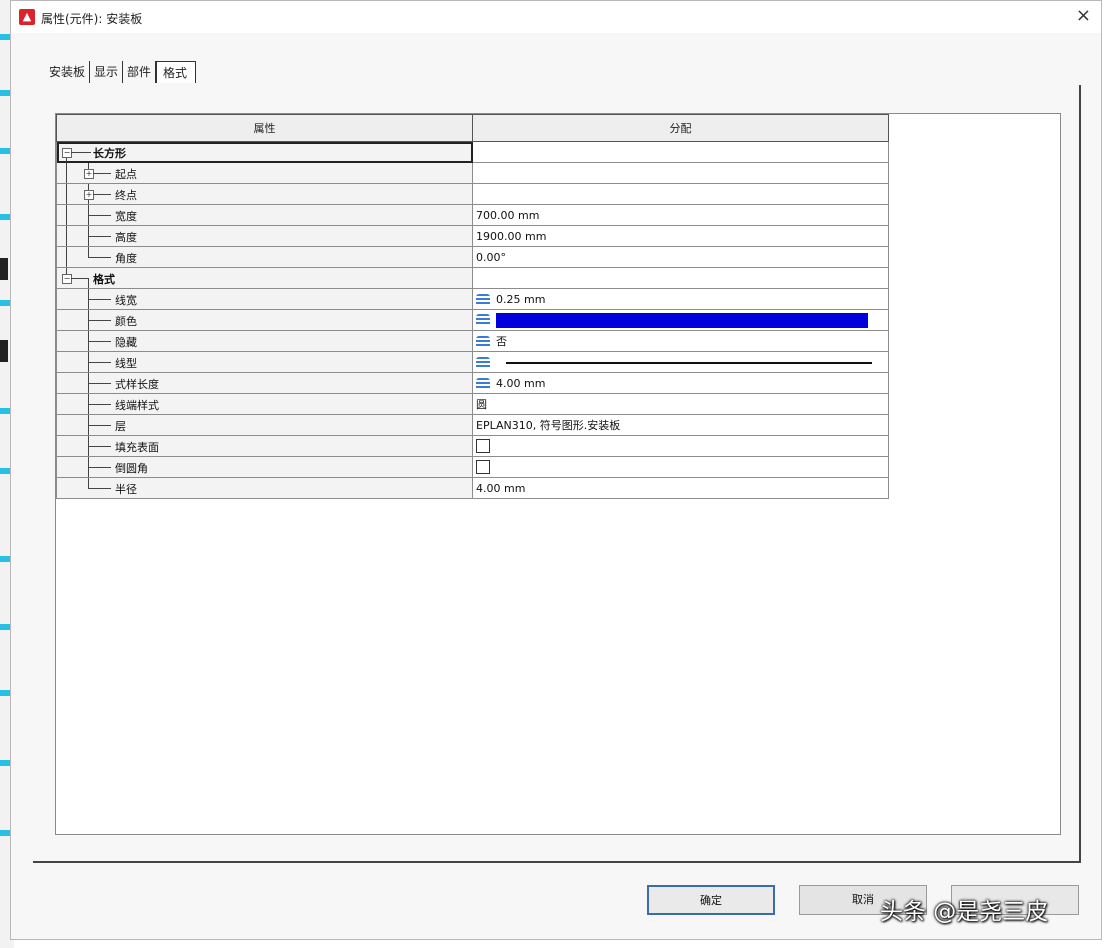 The height and width of the screenshot is (948, 1108). Describe the element at coordinates (472, 362) in the screenshot. I see `table-row: 线型` at that location.